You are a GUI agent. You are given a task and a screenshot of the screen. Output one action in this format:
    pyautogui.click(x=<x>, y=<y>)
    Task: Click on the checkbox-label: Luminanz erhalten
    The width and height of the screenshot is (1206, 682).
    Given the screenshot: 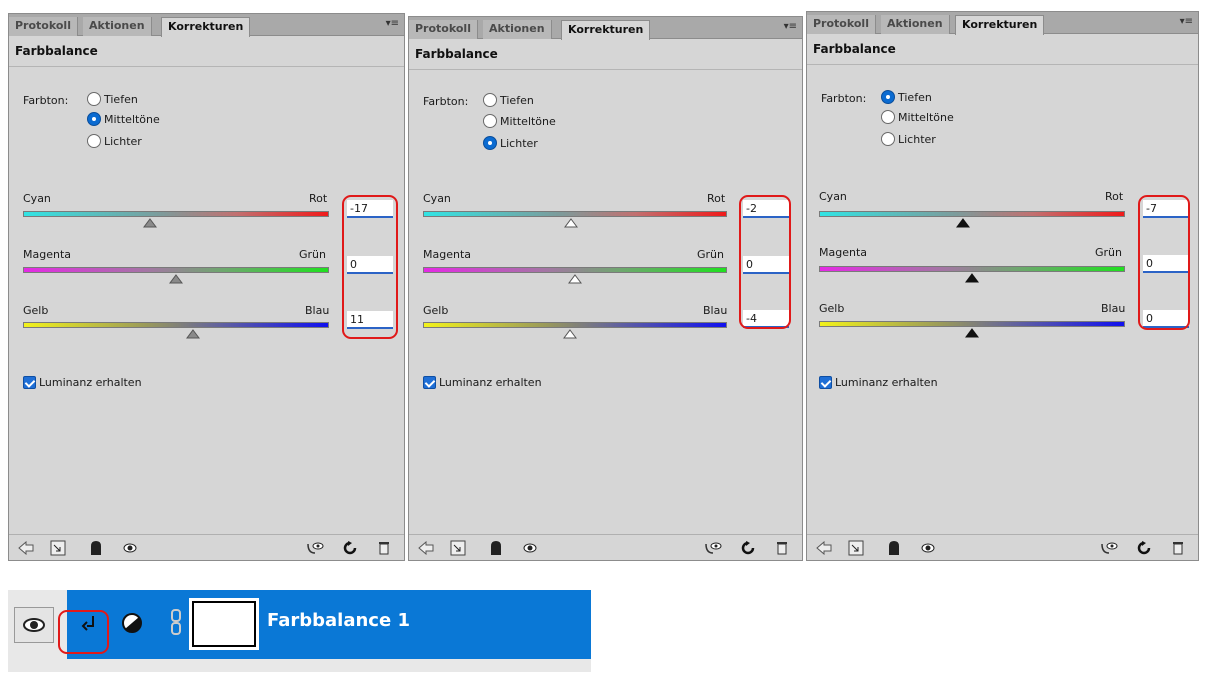 What is the action you would take?
    pyautogui.click(x=490, y=382)
    